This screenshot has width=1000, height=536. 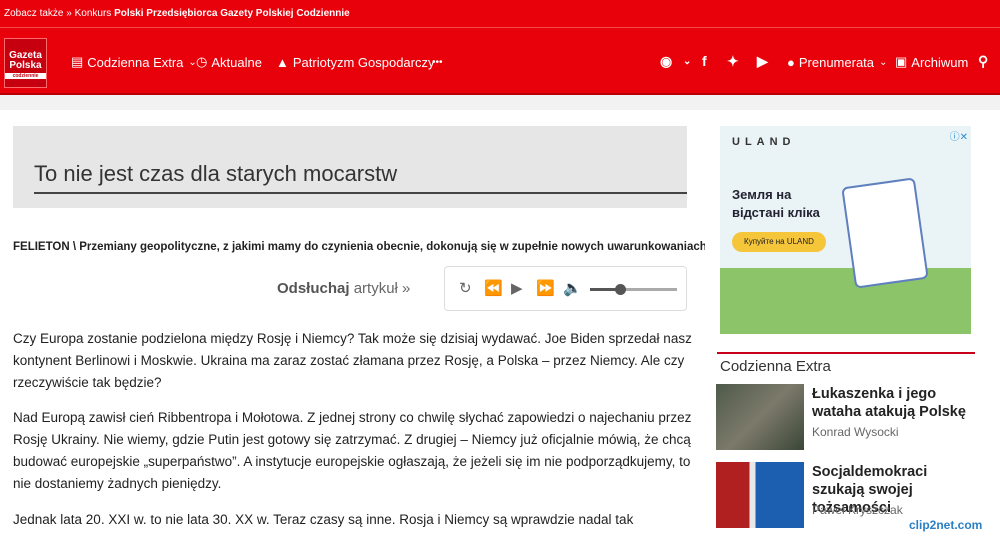 I want to click on ad-phone-illustration, so click(x=885, y=233).